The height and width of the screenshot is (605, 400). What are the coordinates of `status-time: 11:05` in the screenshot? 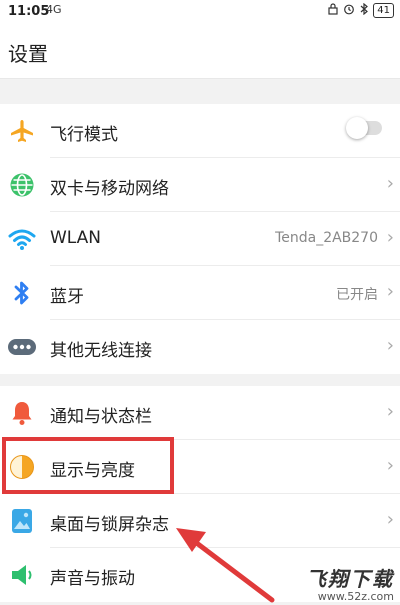 It's located at (29, 11).